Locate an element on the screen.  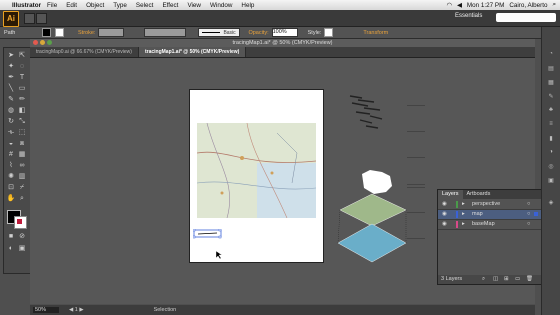
variable-width-profile is located at coordinates (165, 32).